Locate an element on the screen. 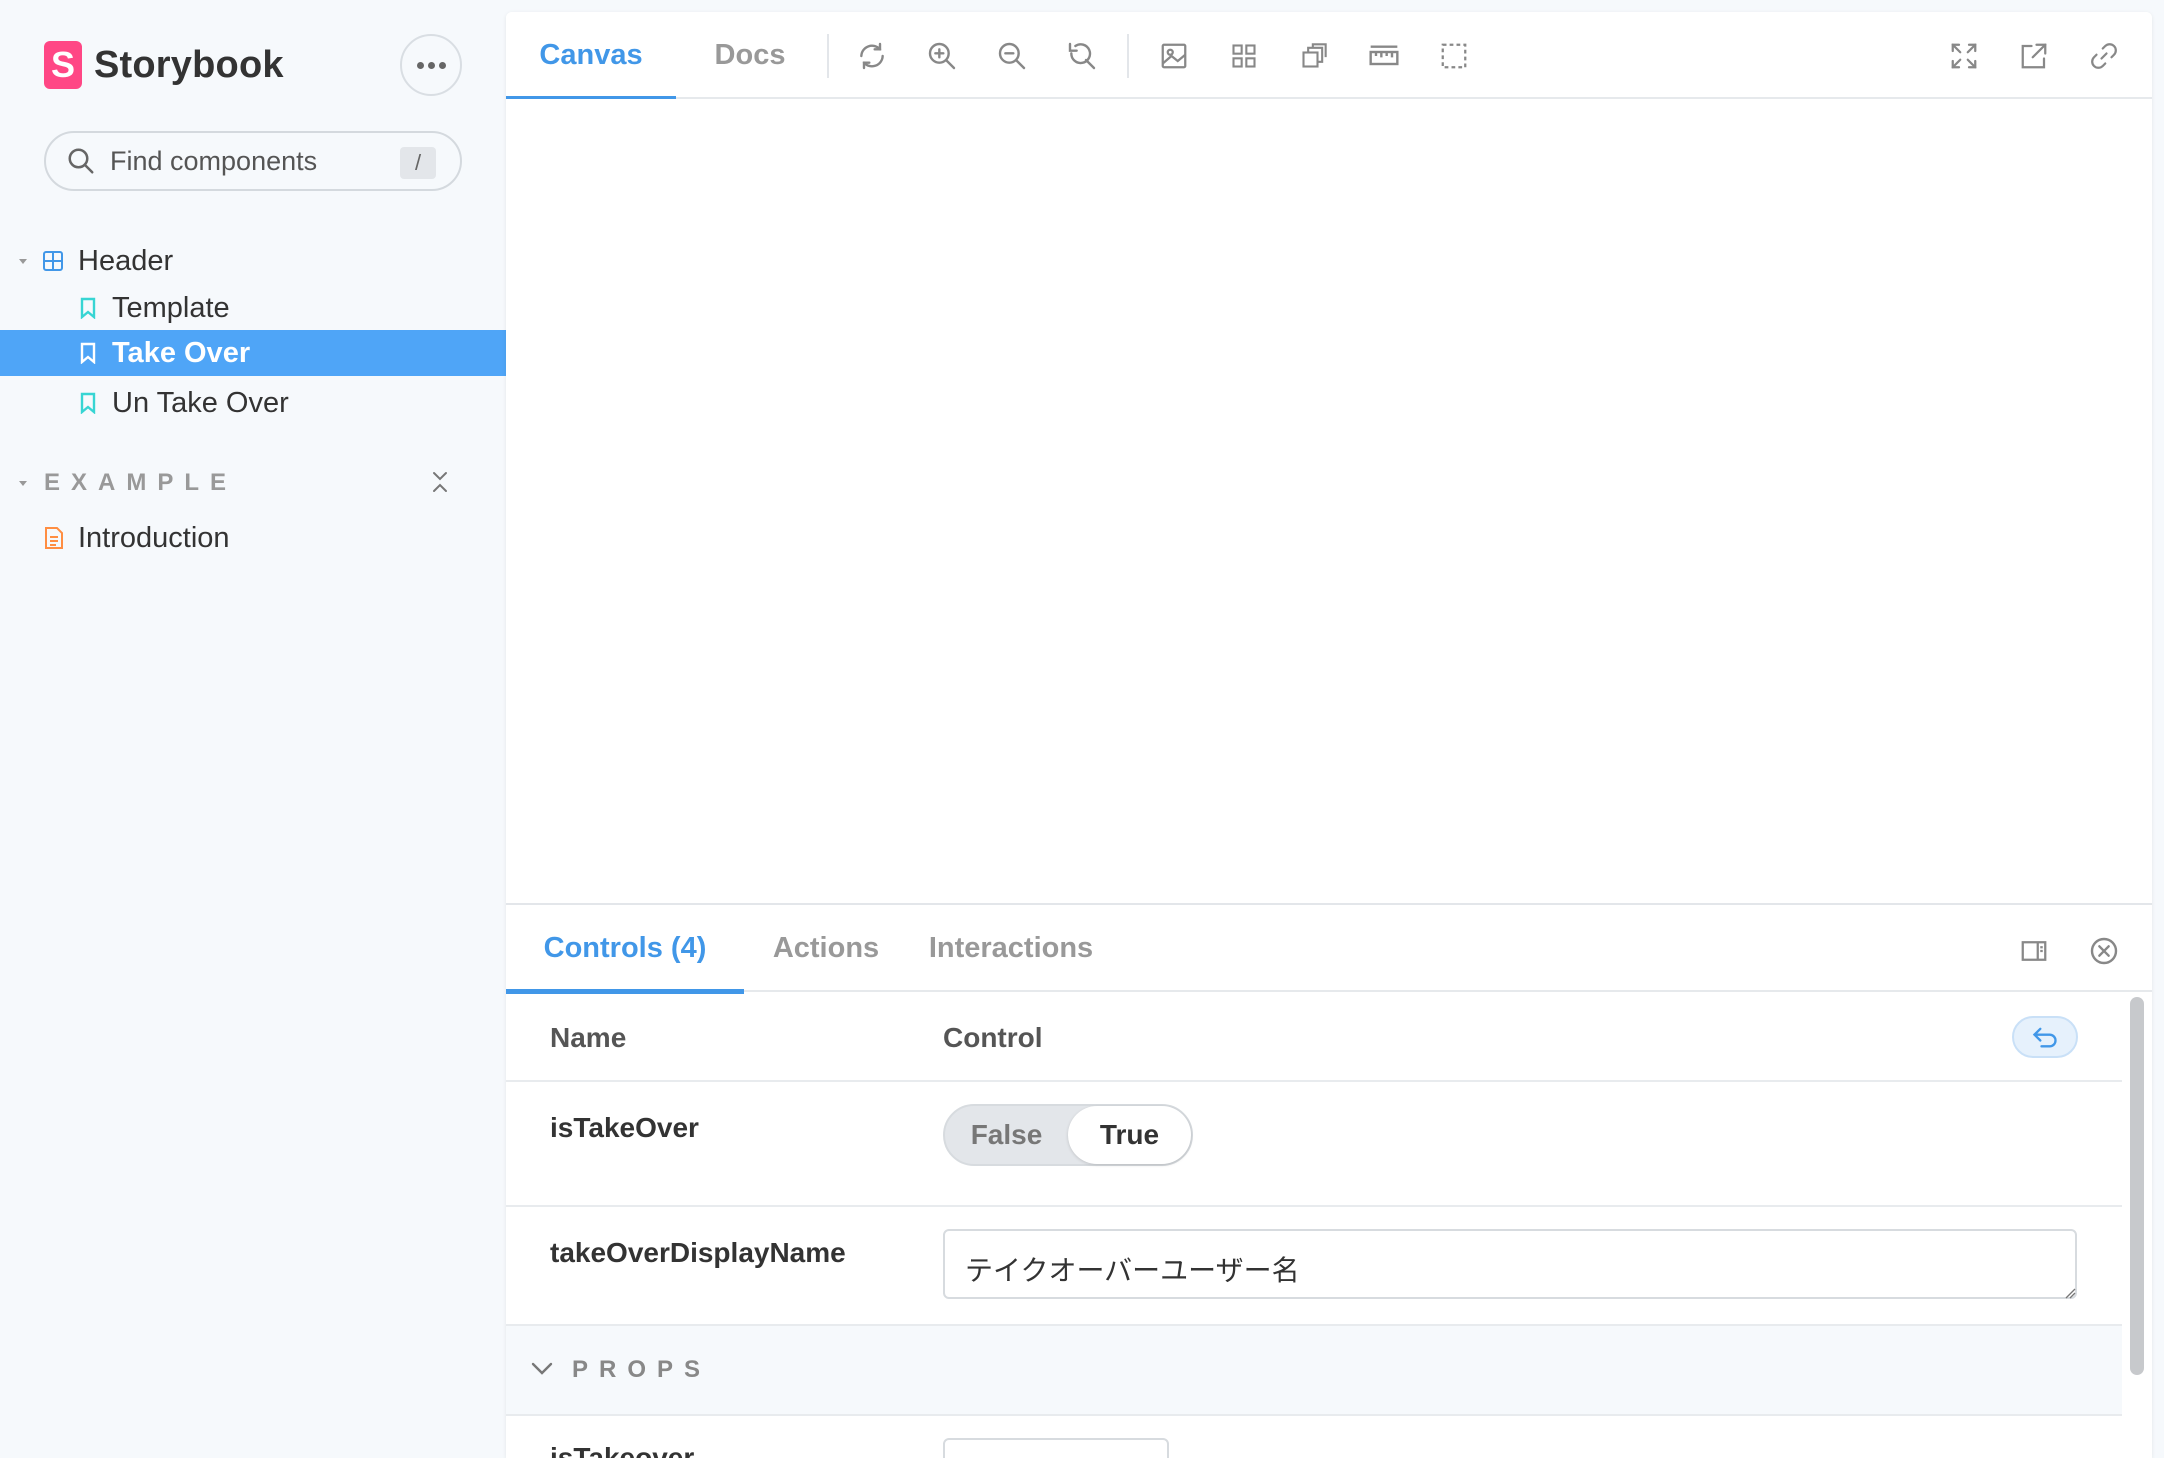  tree-item-header: Header is located at coordinates (253, 261).